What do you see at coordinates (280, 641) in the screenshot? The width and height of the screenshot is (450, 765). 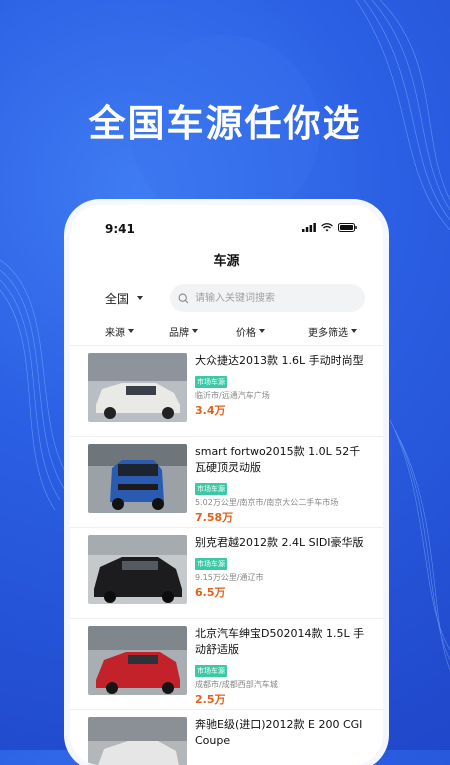 I see `listing-title: 北京汽车绅宝D502014款 1.5L 手动舒适版` at bounding box center [280, 641].